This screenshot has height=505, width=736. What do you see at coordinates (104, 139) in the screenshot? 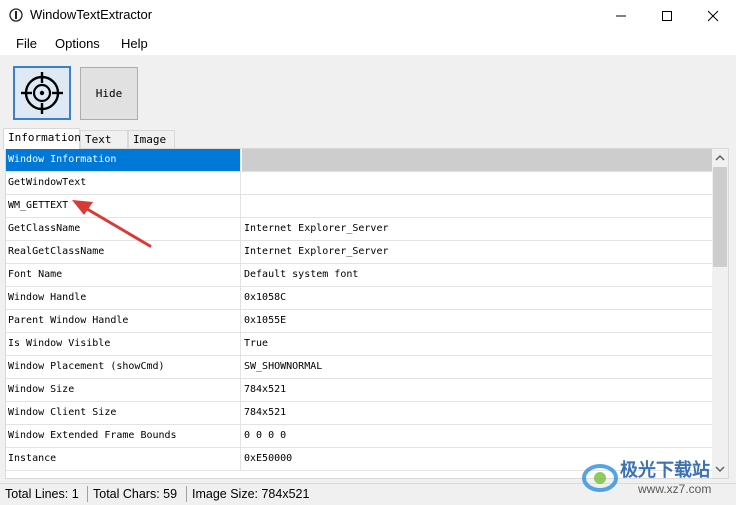
I see `tab-text: Text` at bounding box center [104, 139].